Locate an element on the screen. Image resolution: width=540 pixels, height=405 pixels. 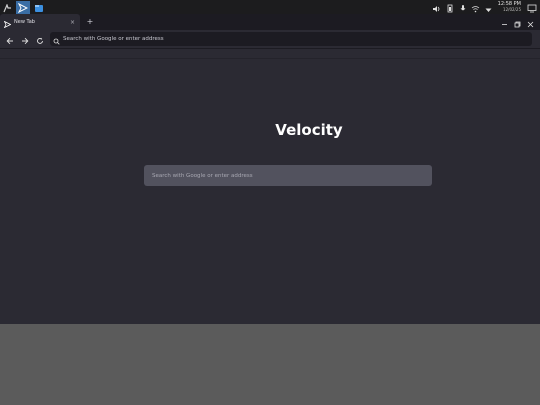
url-bar is located at coordinates (291, 39).